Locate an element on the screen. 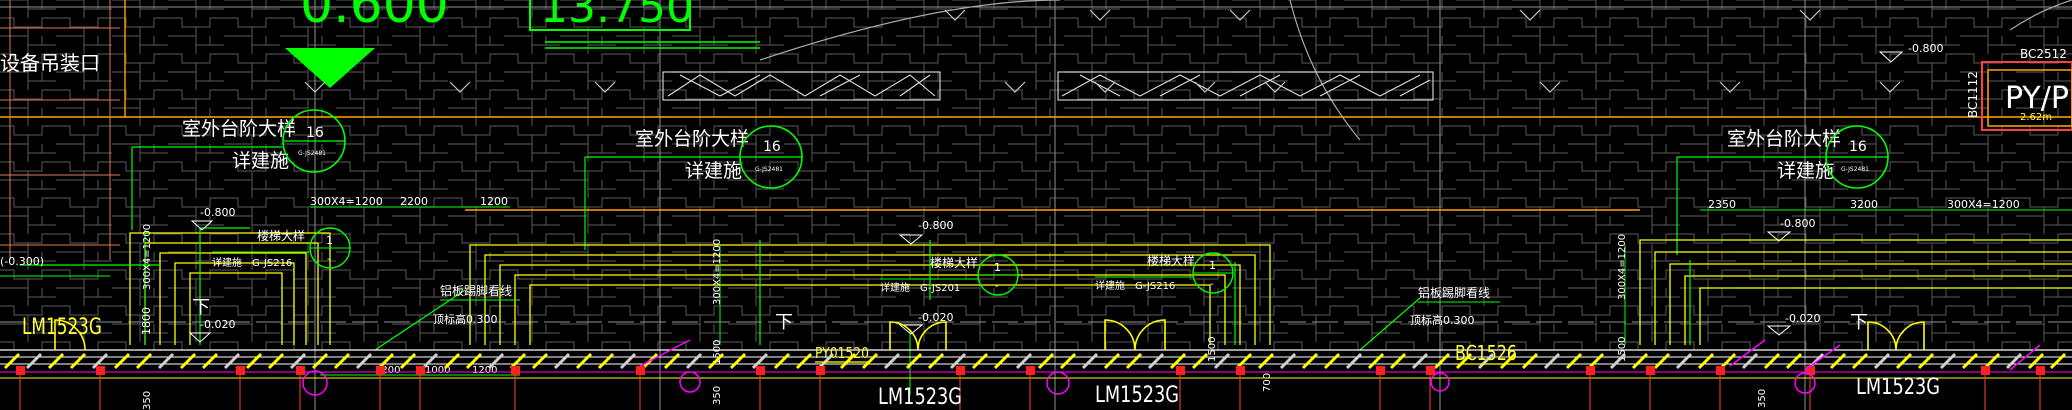 The image size is (2072, 410). tag-text: BC1112 is located at coordinates (1973, 94).